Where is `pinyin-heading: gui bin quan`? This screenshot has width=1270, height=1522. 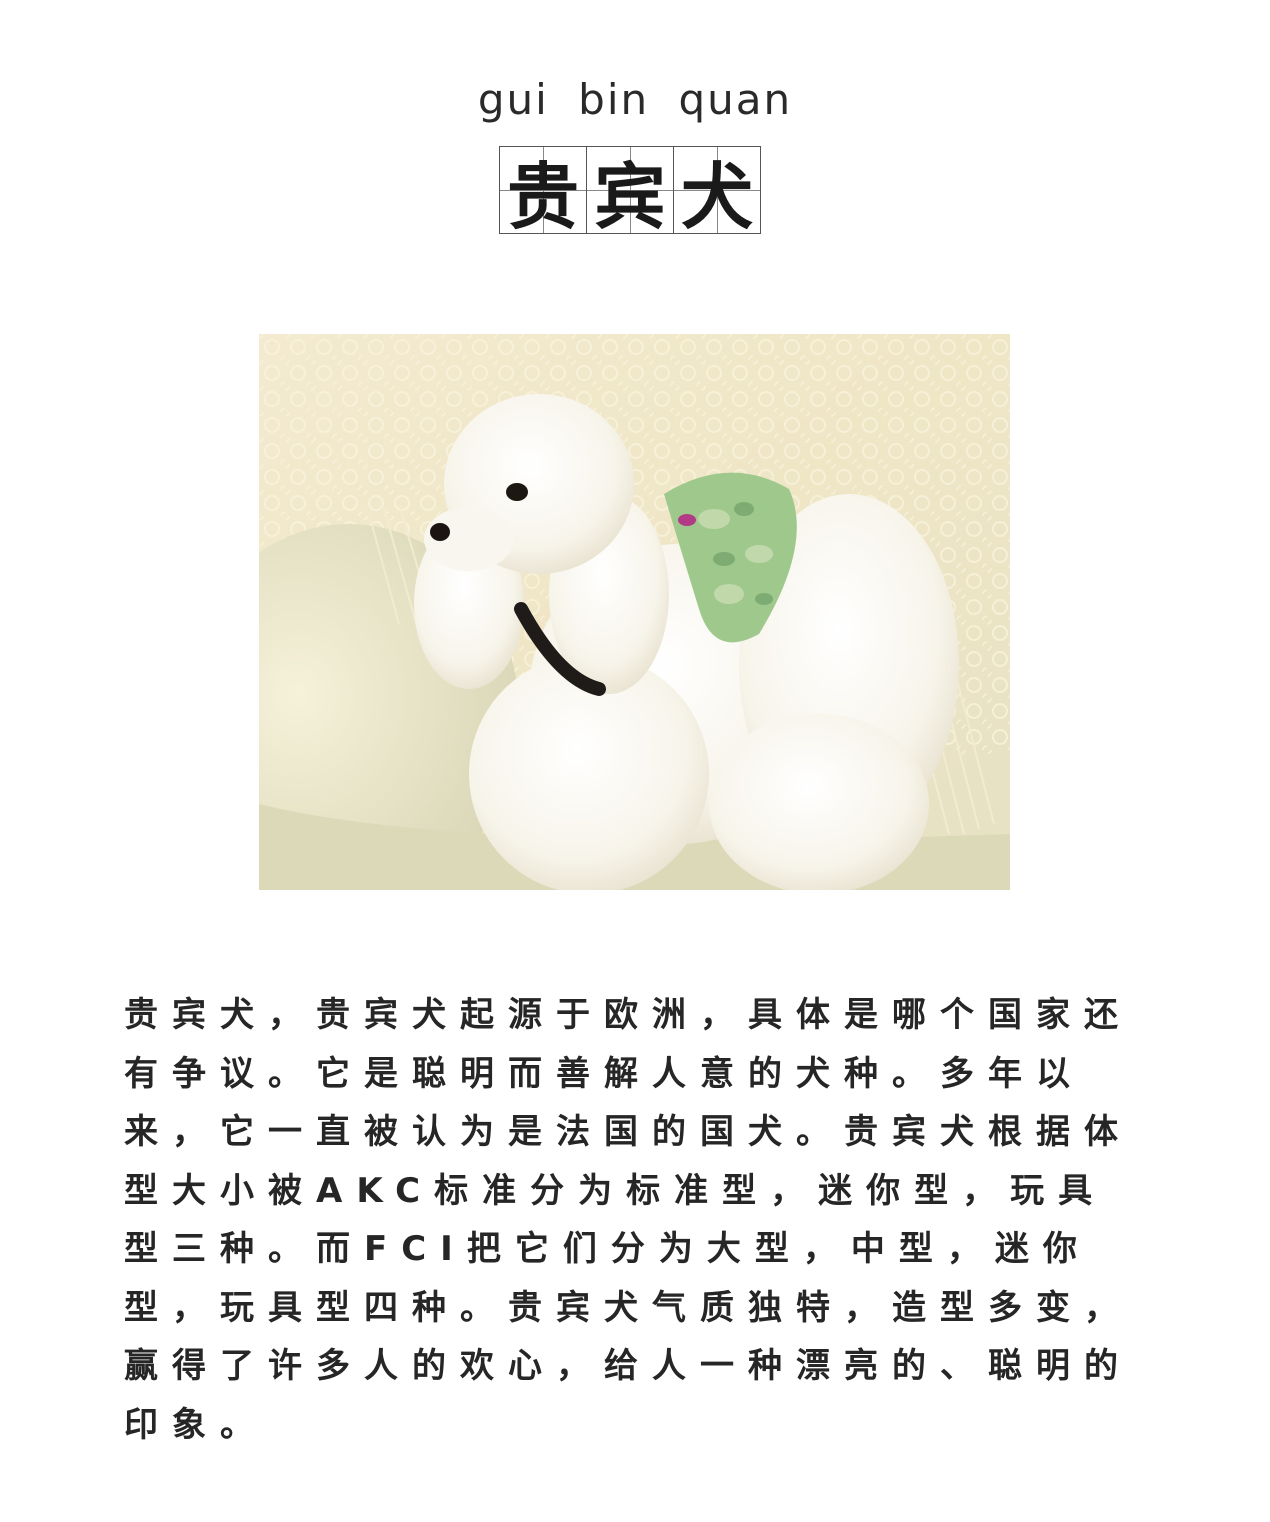
pinyin-heading: gui bin quan is located at coordinates (635, 99).